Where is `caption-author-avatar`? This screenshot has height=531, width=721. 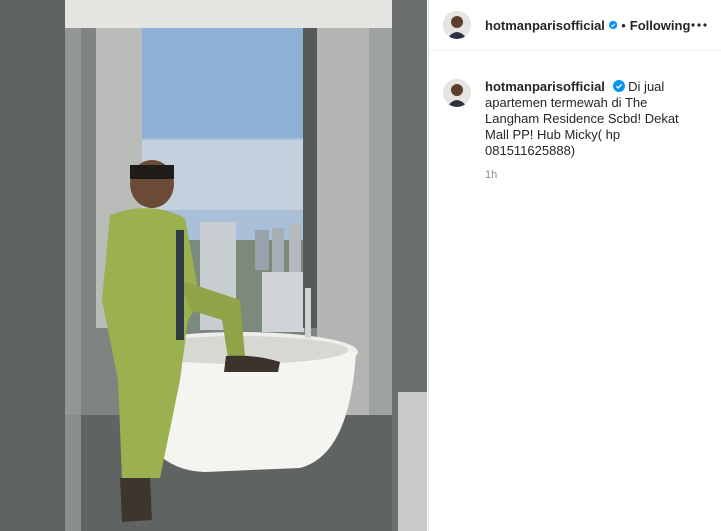
caption-author-avatar is located at coordinates (457, 93).